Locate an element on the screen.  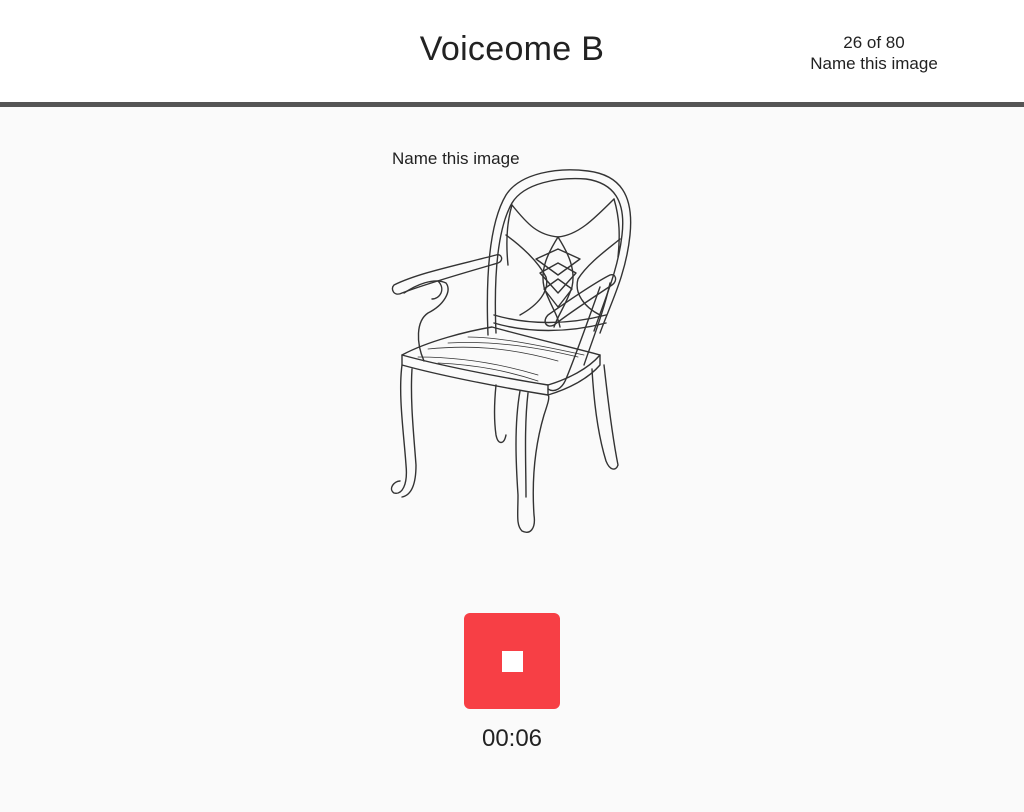
chair-image is located at coordinates (511, 351).